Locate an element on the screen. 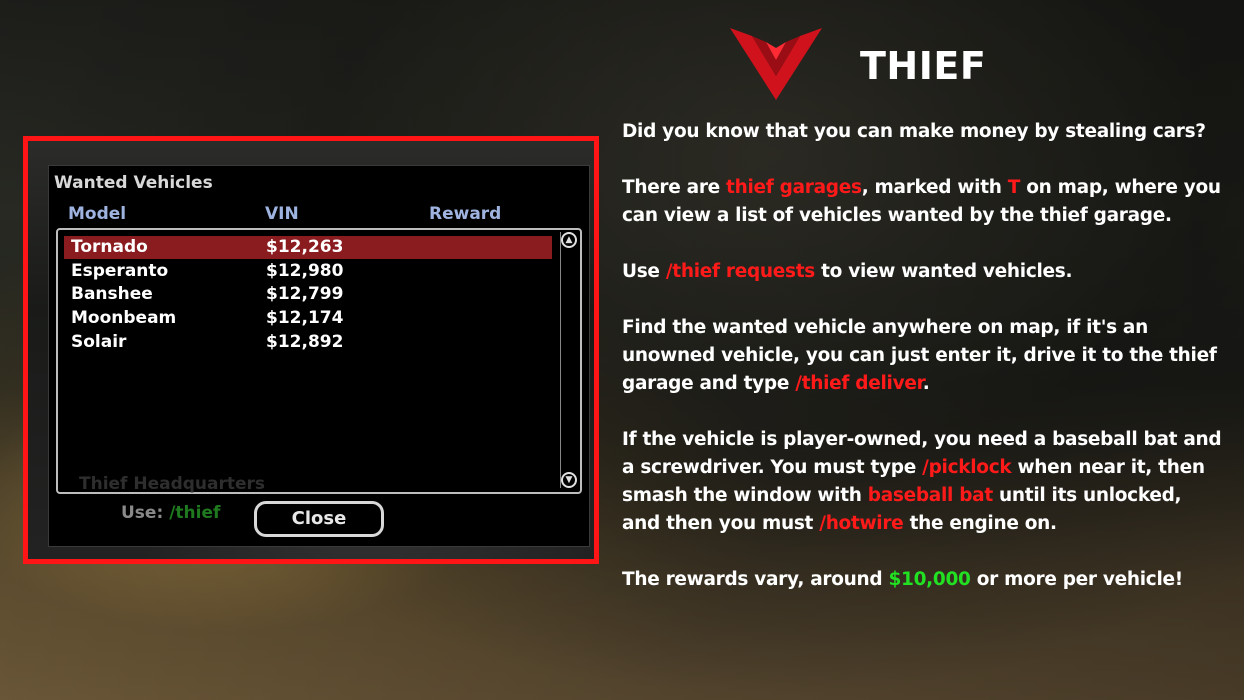  background-use-hint: Use: /thief is located at coordinates (171, 513).